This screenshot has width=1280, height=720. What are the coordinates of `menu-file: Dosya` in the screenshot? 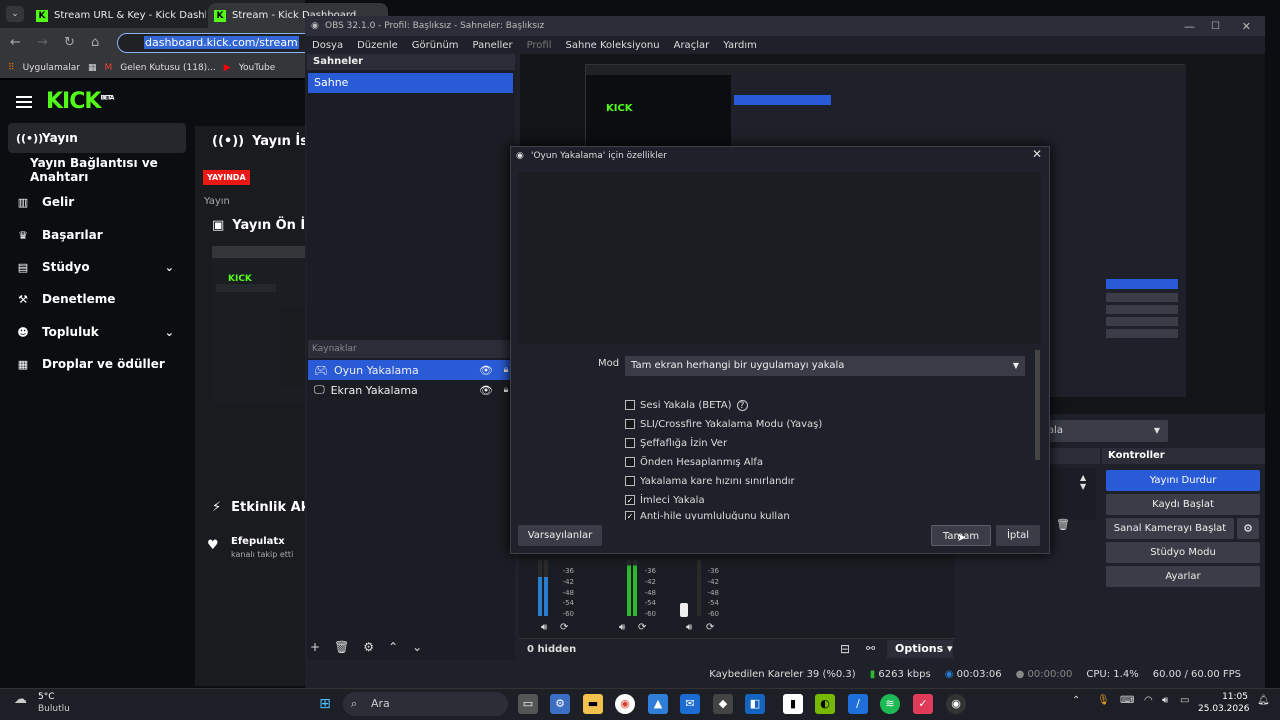 It's located at (327, 45).